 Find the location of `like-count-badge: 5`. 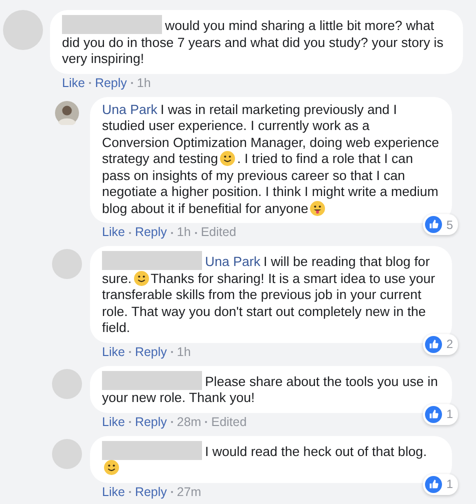

like-count-badge: 5 is located at coordinates (440, 224).